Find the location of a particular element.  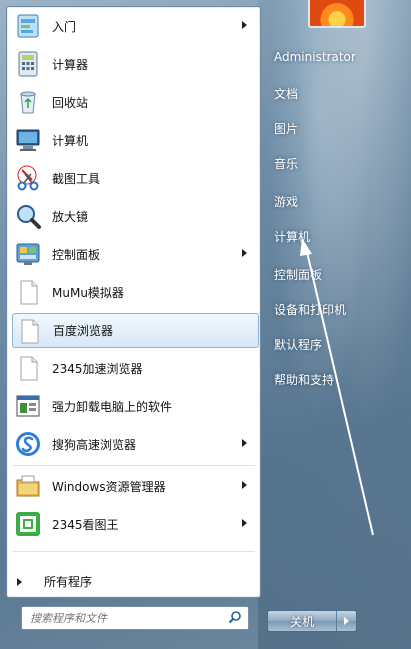

search-area is located at coordinates (132, 620).